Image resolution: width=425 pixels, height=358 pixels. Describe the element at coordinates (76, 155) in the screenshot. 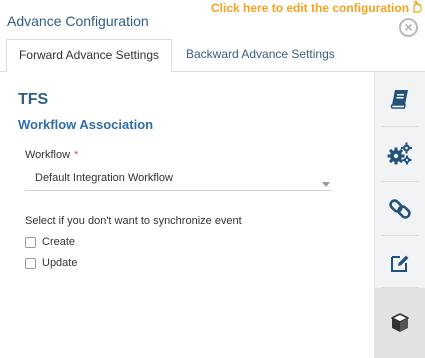

I see `required-marker: *` at that location.